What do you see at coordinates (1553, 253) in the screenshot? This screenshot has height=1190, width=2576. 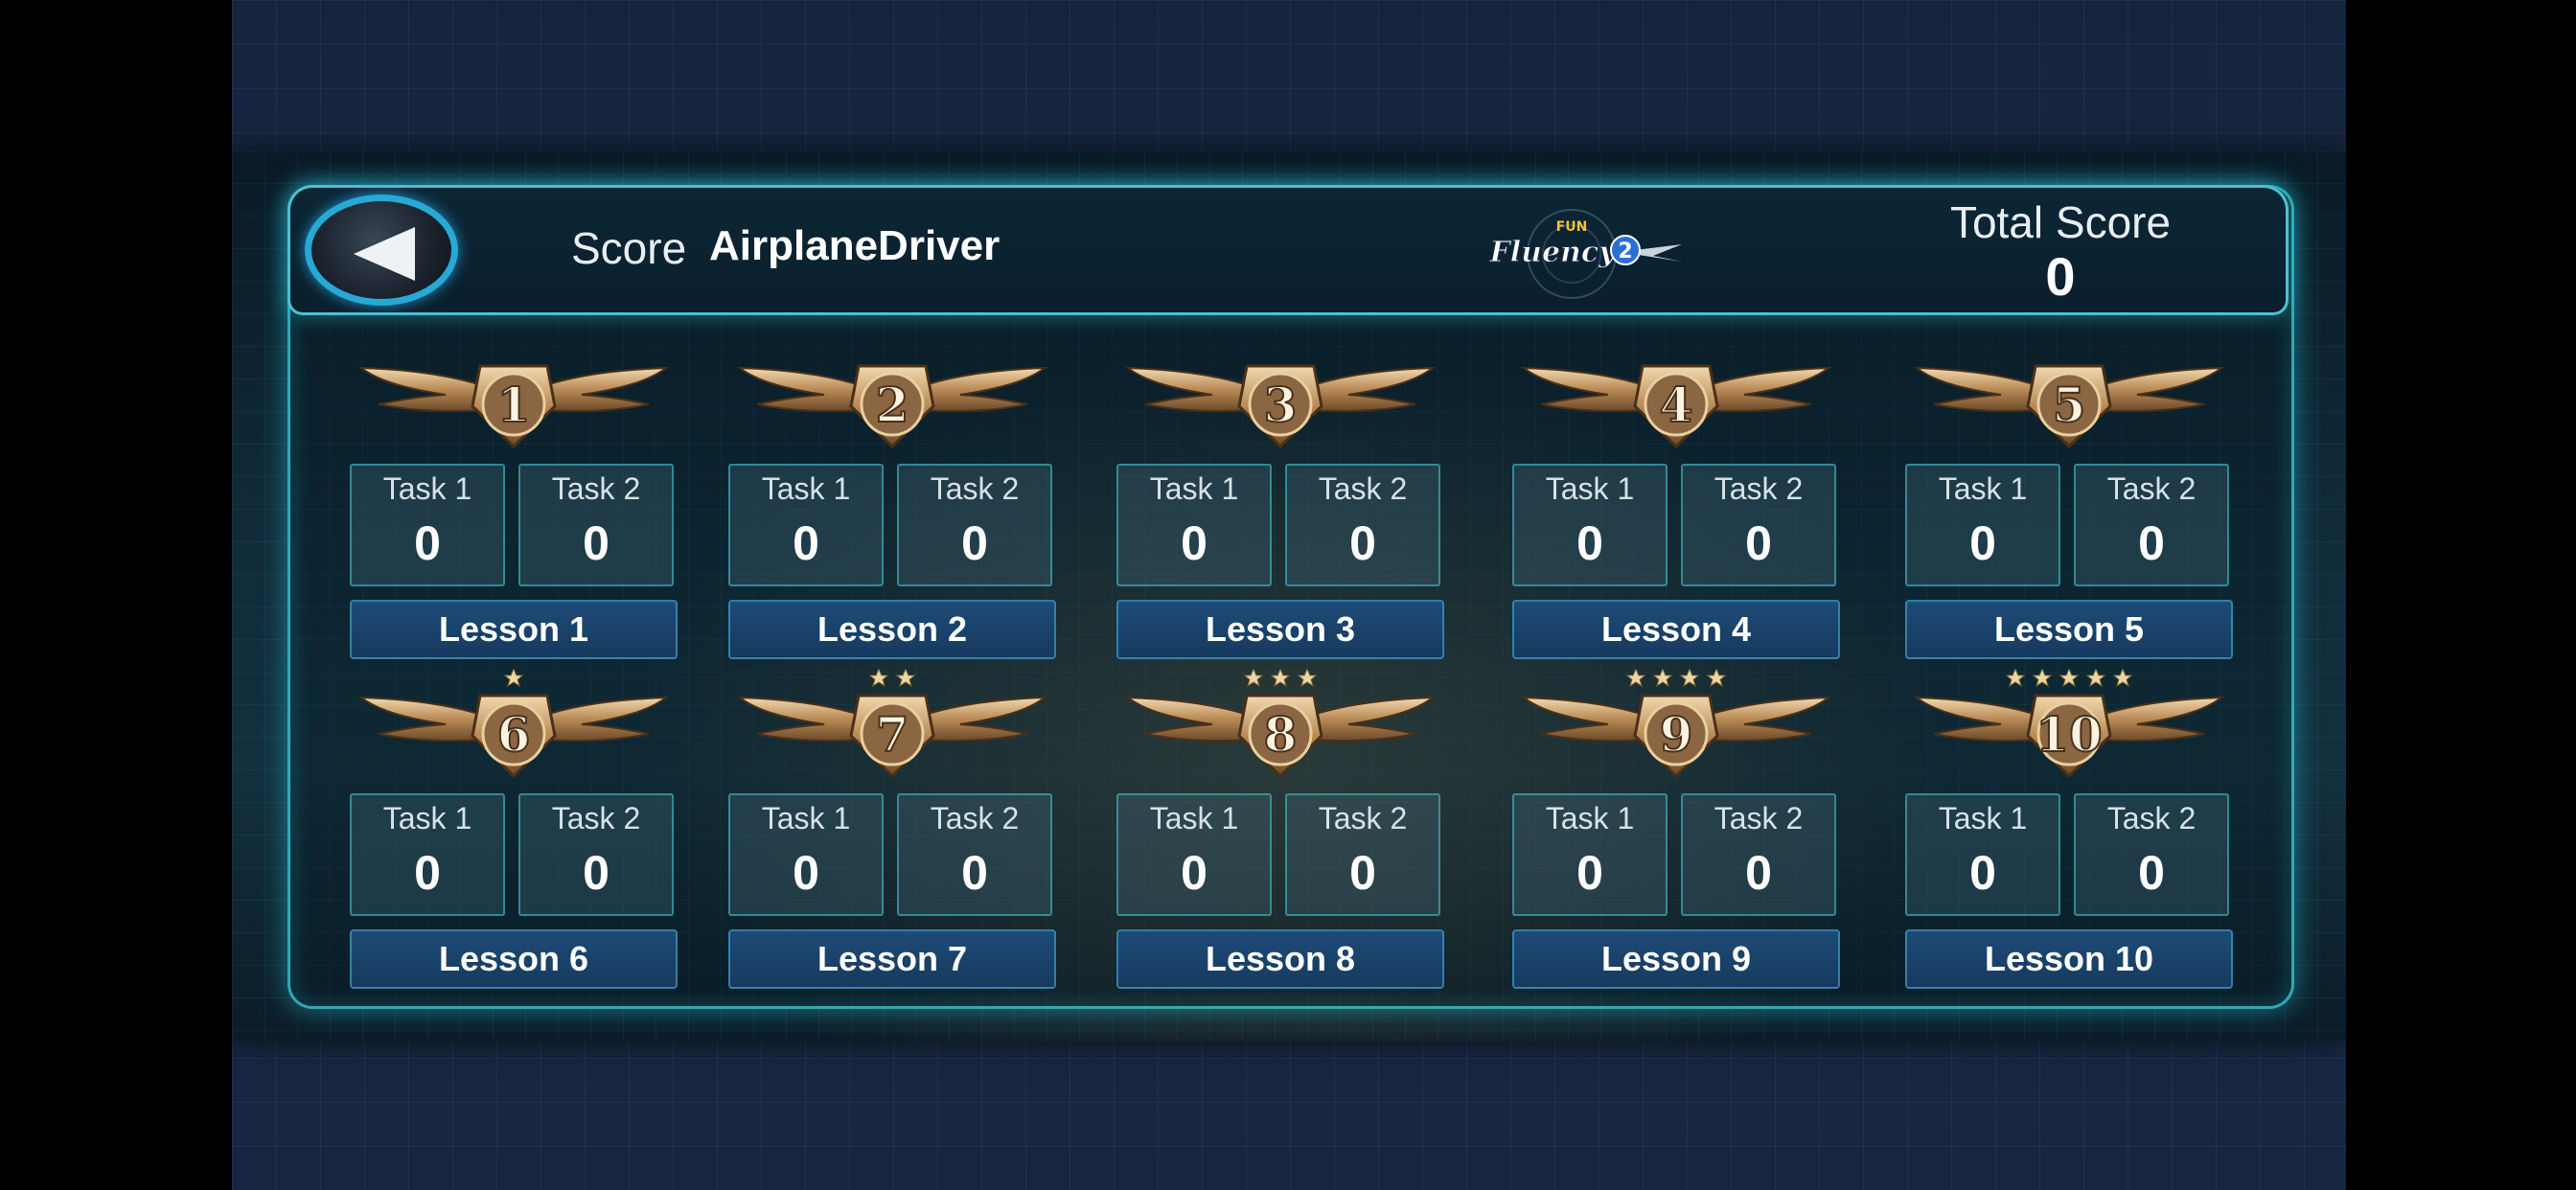 I see `logo-fluency-text: Fluency` at bounding box center [1553, 253].